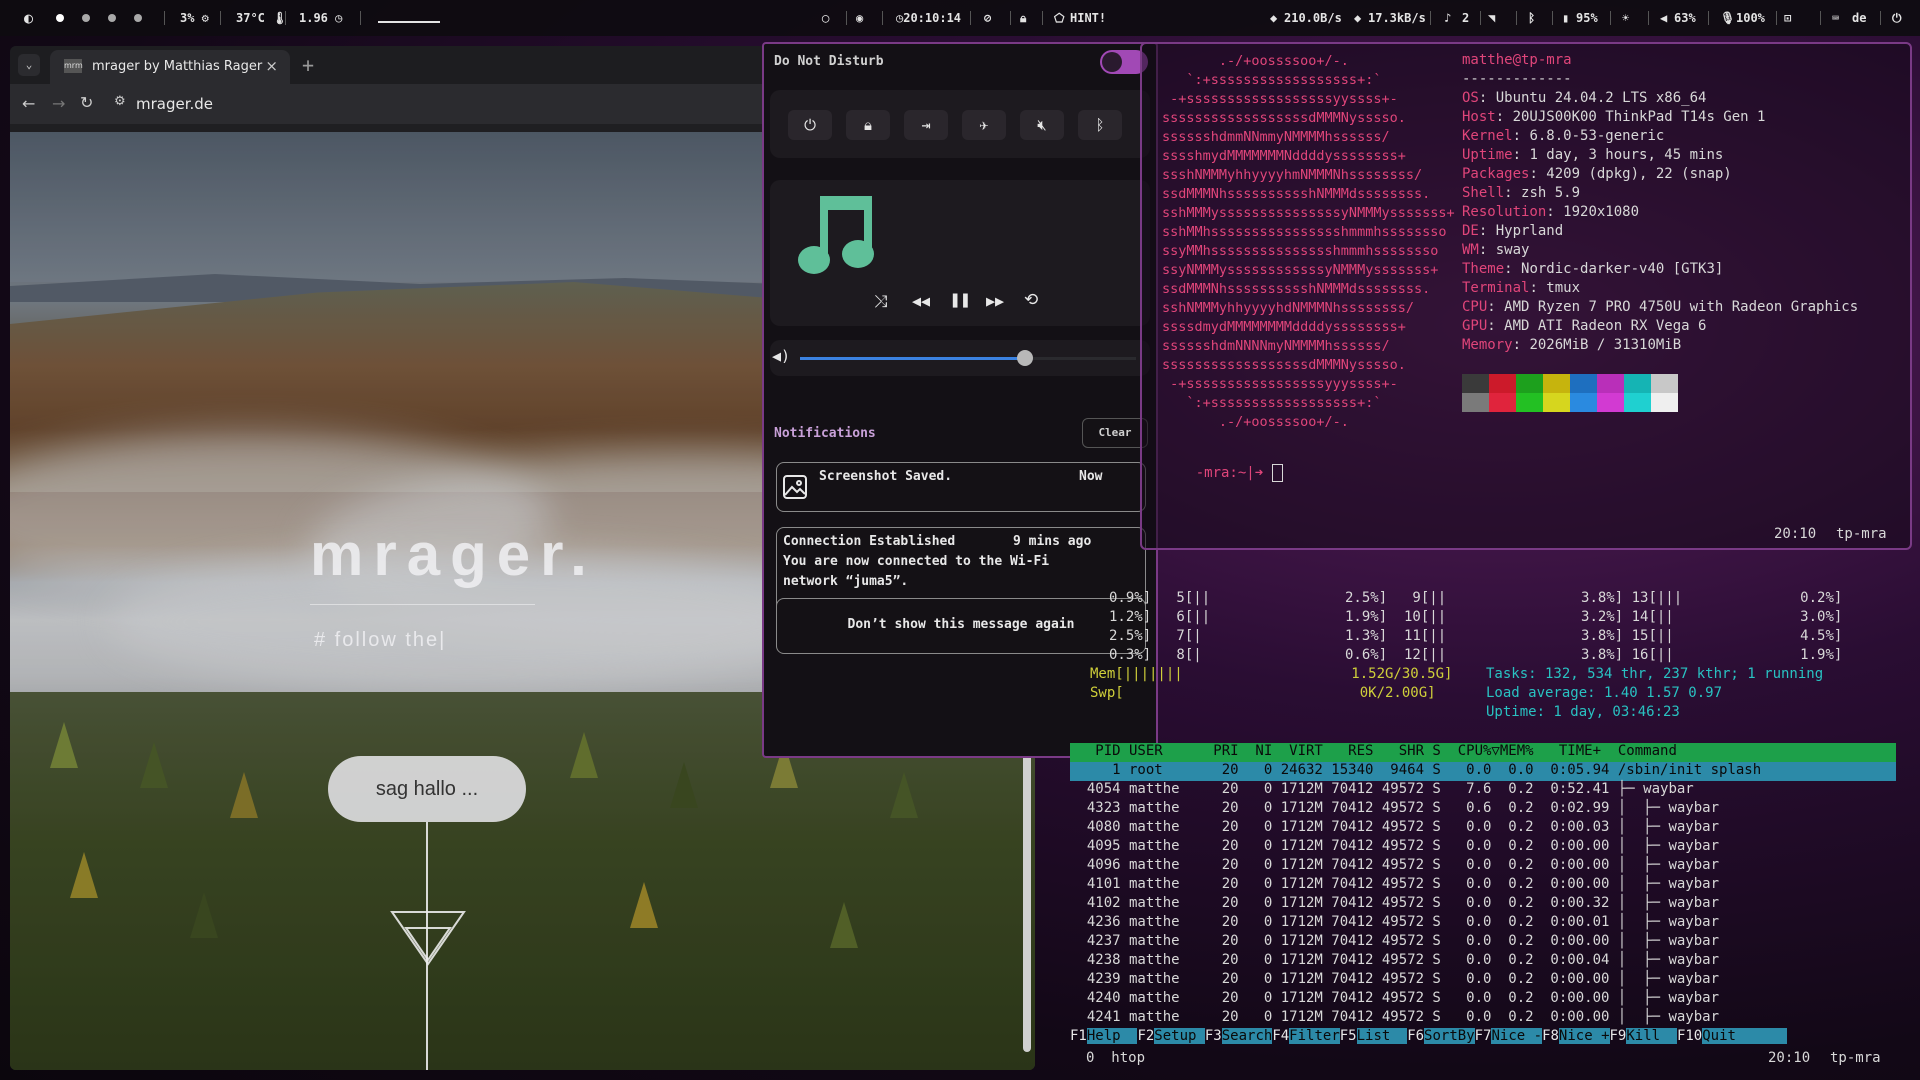 This screenshot has width=1920, height=1080. I want to click on pause-icon: ❚❚, so click(960, 300).